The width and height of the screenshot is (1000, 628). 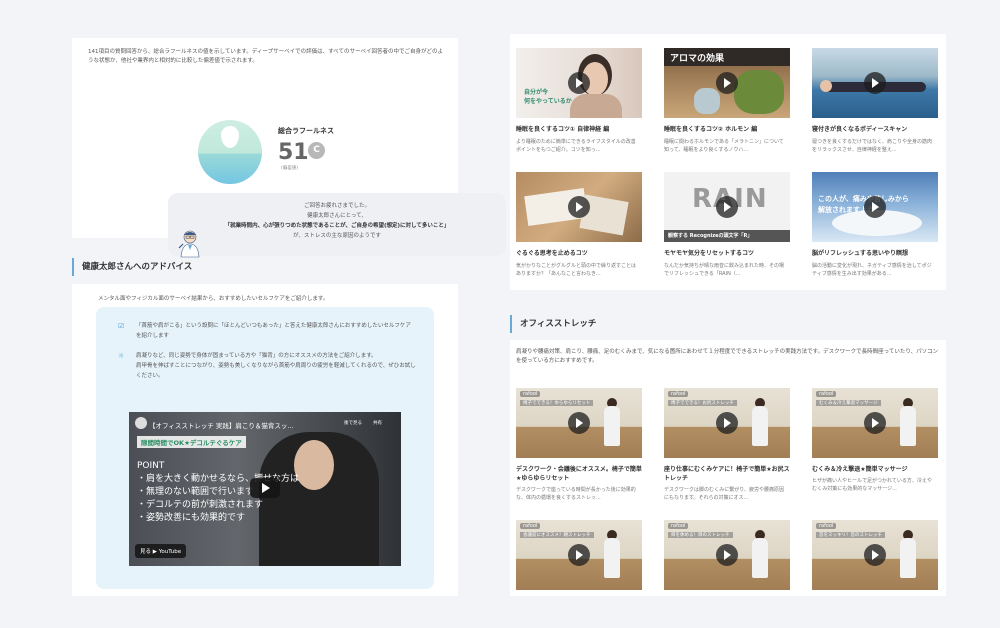 What do you see at coordinates (875, 129) in the screenshot?
I see `video-title: 寝付きが良くなるボディースキャン` at bounding box center [875, 129].